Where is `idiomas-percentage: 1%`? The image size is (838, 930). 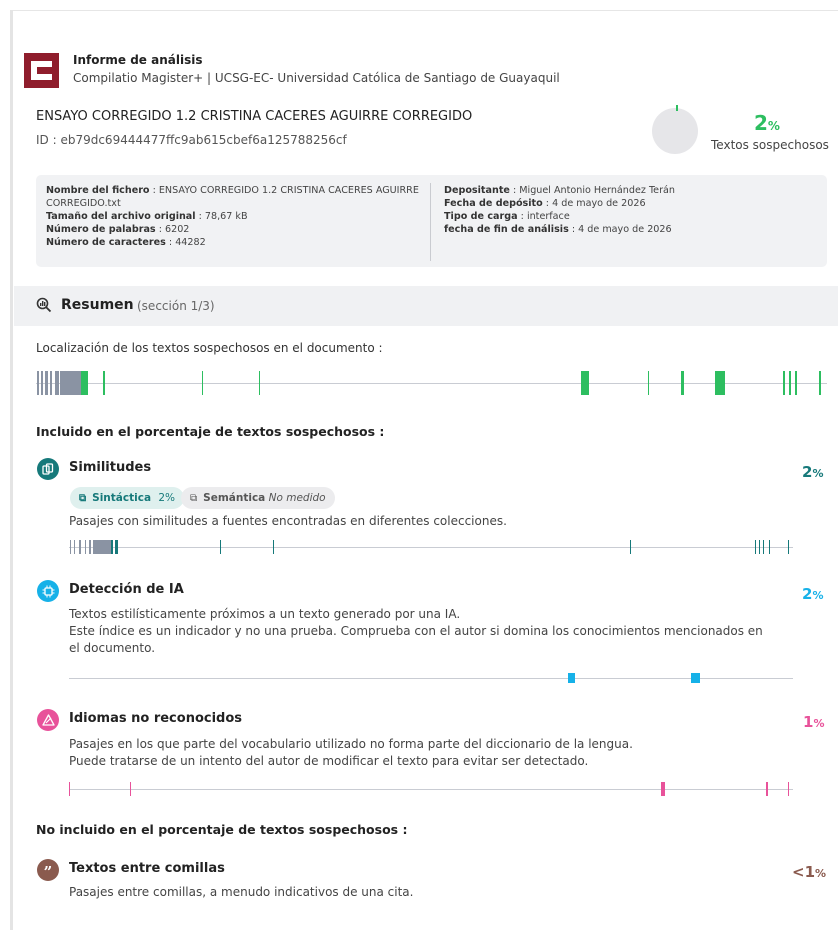
idiomas-percentage: 1% is located at coordinates (814, 722).